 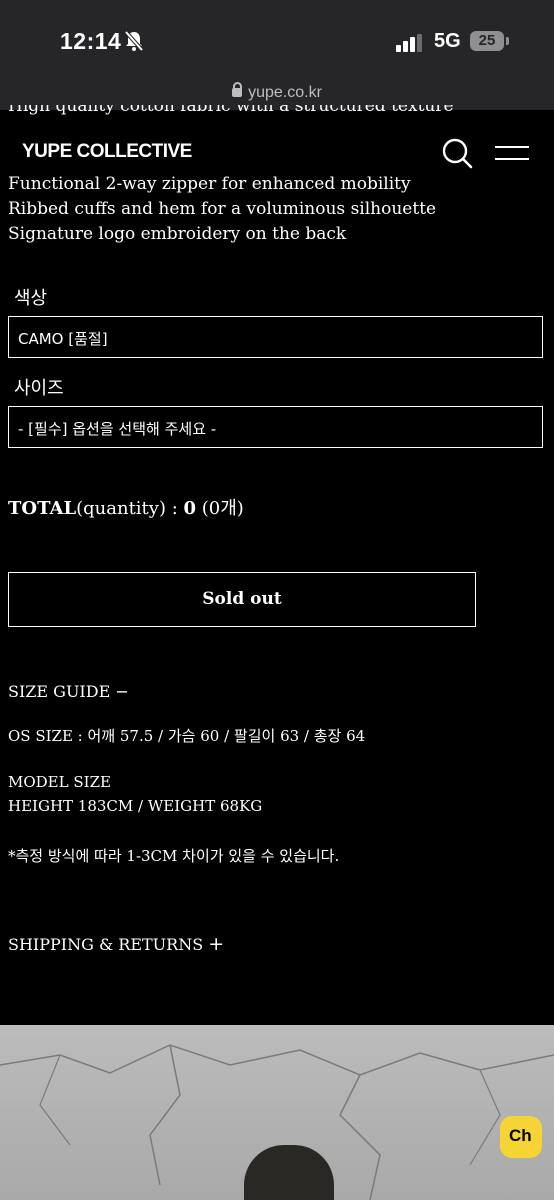 I want to click on shipping-returns-title: SHIPPING & RETURNS, so click(x=106, y=944).